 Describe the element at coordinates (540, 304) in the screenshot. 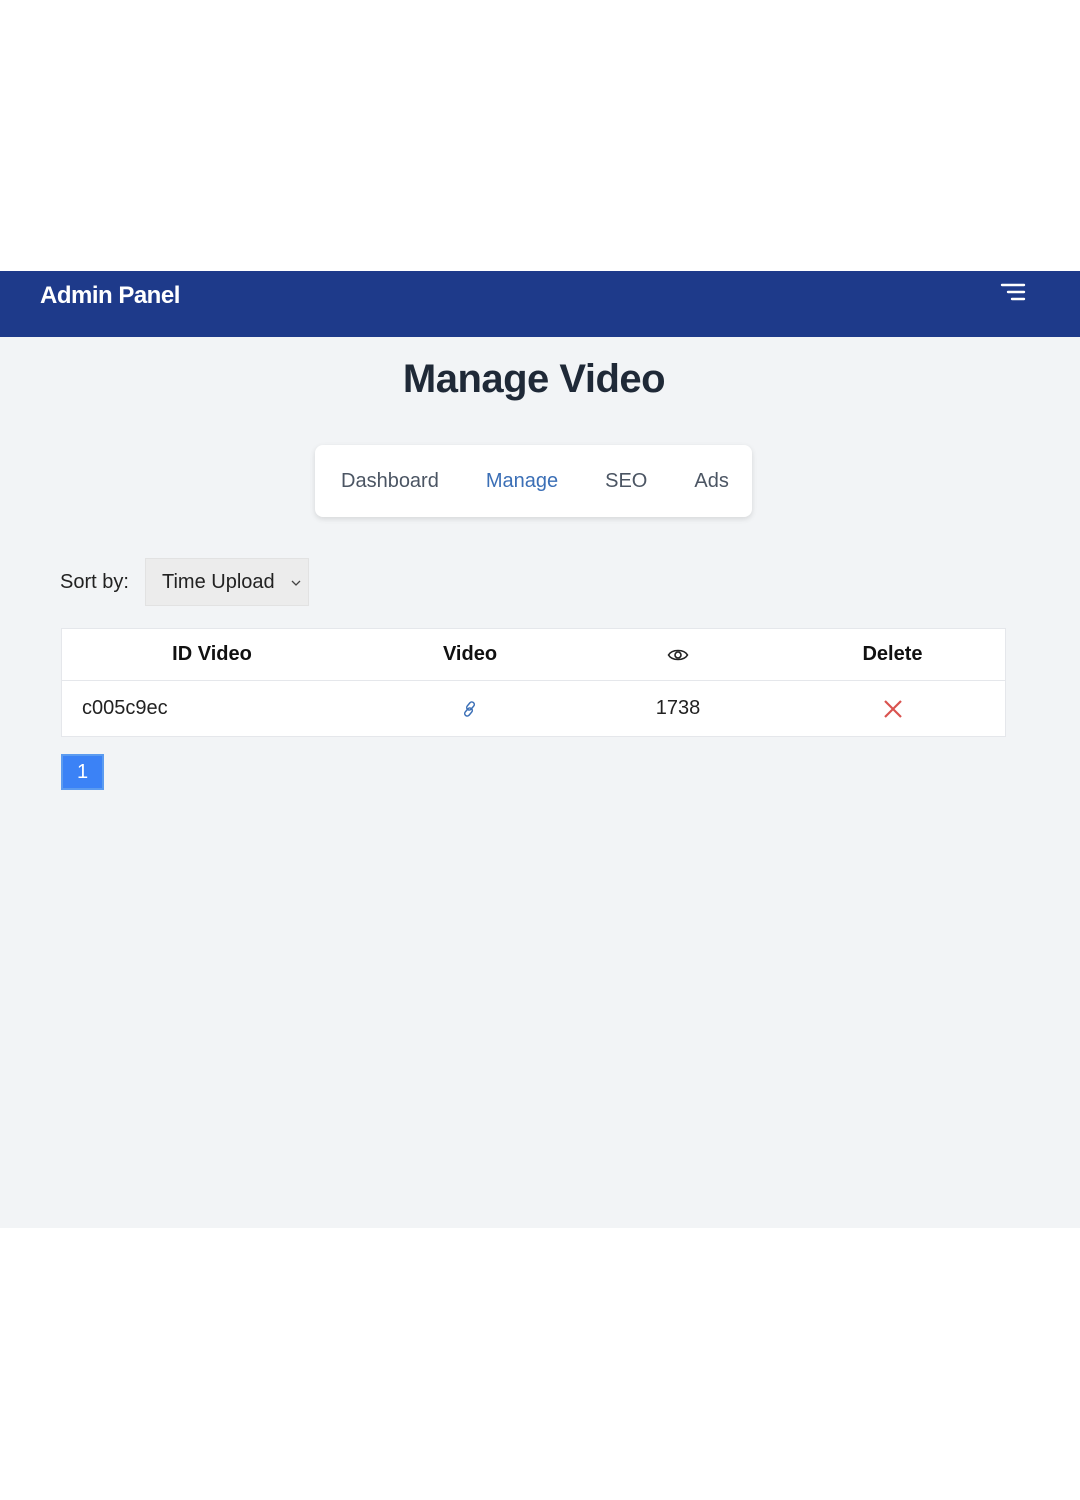

I see `top-navbar: Admin Panel` at that location.